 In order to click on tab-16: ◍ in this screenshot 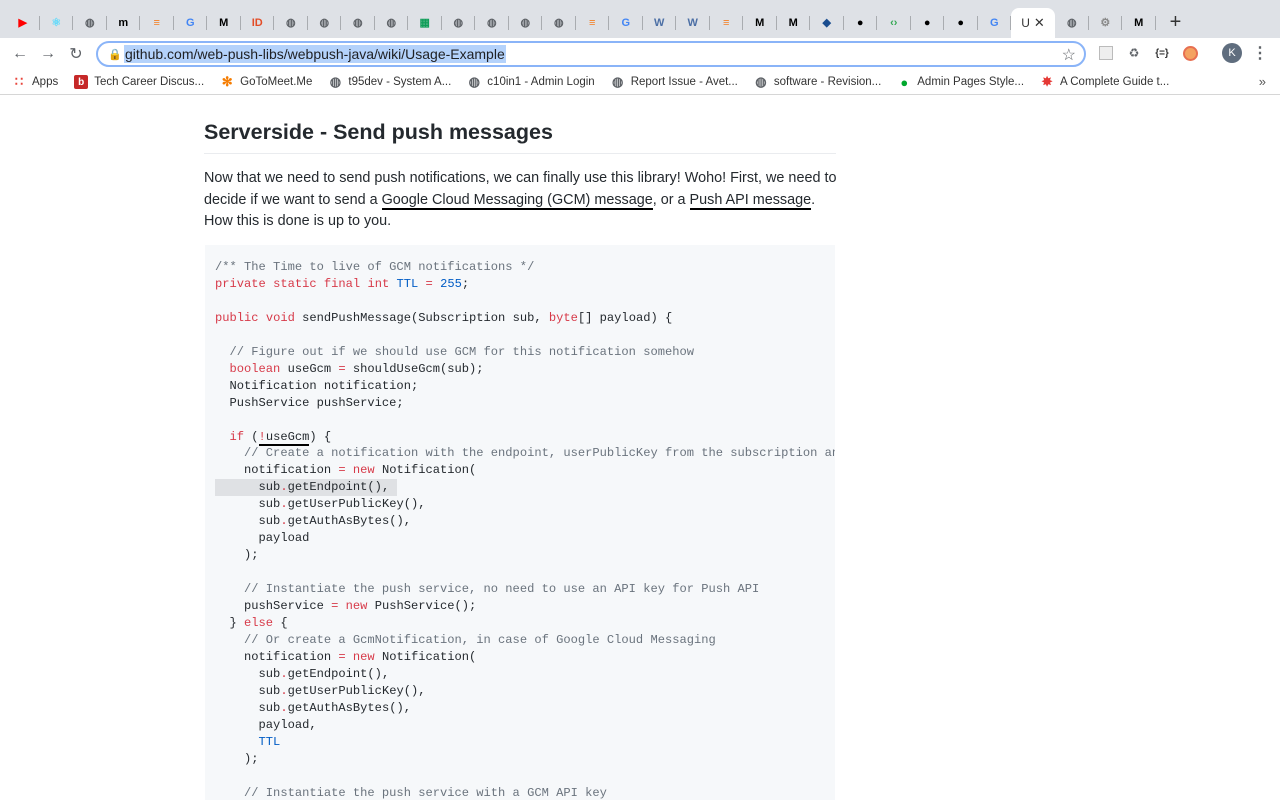, I will do `click(559, 23)`.